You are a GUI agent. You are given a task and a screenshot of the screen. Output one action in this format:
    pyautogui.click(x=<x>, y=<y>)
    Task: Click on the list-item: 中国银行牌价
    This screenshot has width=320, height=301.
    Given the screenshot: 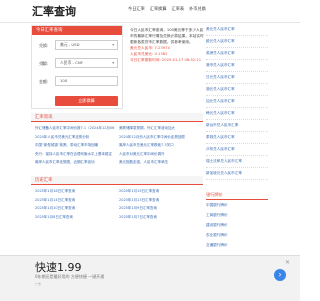 What is the action you would take?
    pyautogui.click(x=237, y=205)
    